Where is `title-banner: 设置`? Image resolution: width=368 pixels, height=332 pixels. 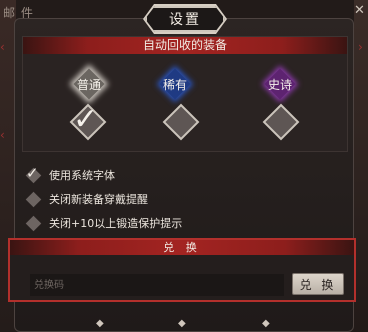
title-banner: 设置 is located at coordinates (185, 19).